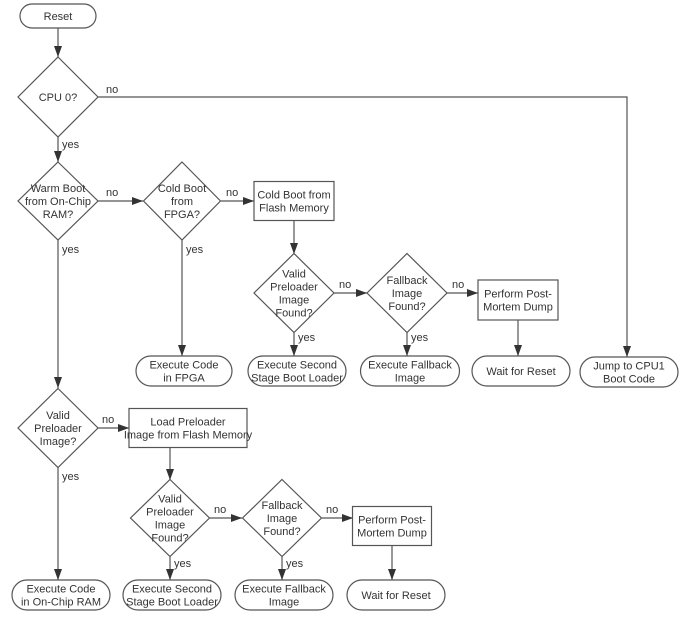 This screenshot has width=693, height=620. What do you see at coordinates (170, 518) in the screenshot?
I see `valid-found-2-decision: ValidPreloaderImageFound?` at bounding box center [170, 518].